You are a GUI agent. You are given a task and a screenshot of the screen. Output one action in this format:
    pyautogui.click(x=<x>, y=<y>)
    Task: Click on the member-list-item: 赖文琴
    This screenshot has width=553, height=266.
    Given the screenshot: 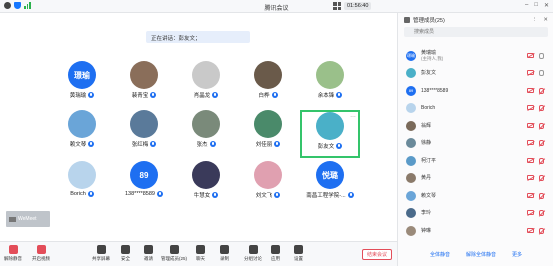 What is the action you would take?
    pyautogui.click(x=475, y=196)
    